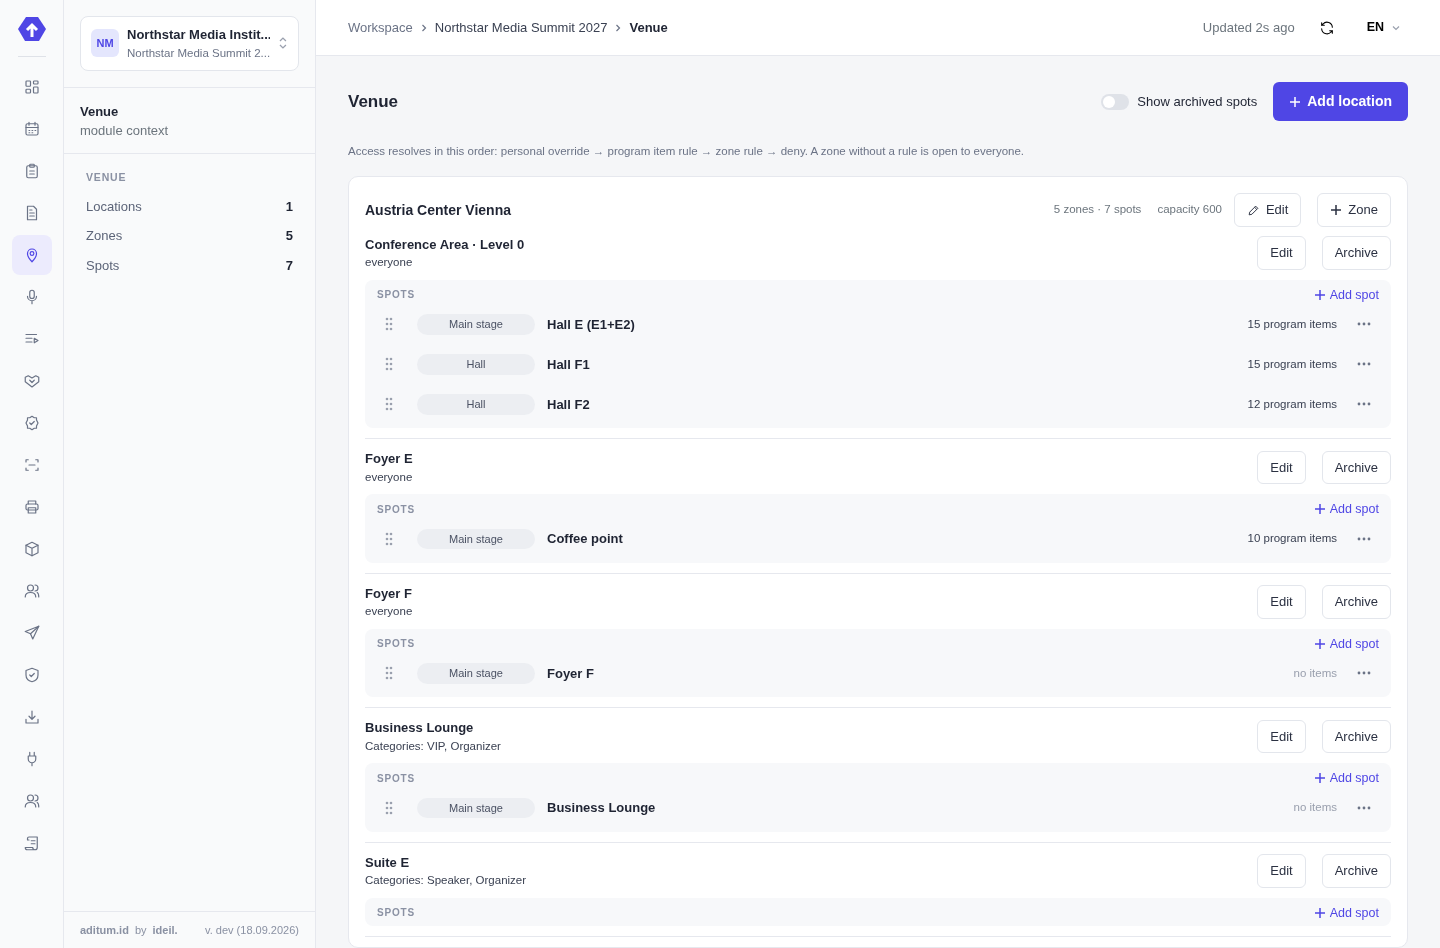 The image size is (1440, 948). I want to click on breadcrumb-link: Workspace, so click(380, 27).